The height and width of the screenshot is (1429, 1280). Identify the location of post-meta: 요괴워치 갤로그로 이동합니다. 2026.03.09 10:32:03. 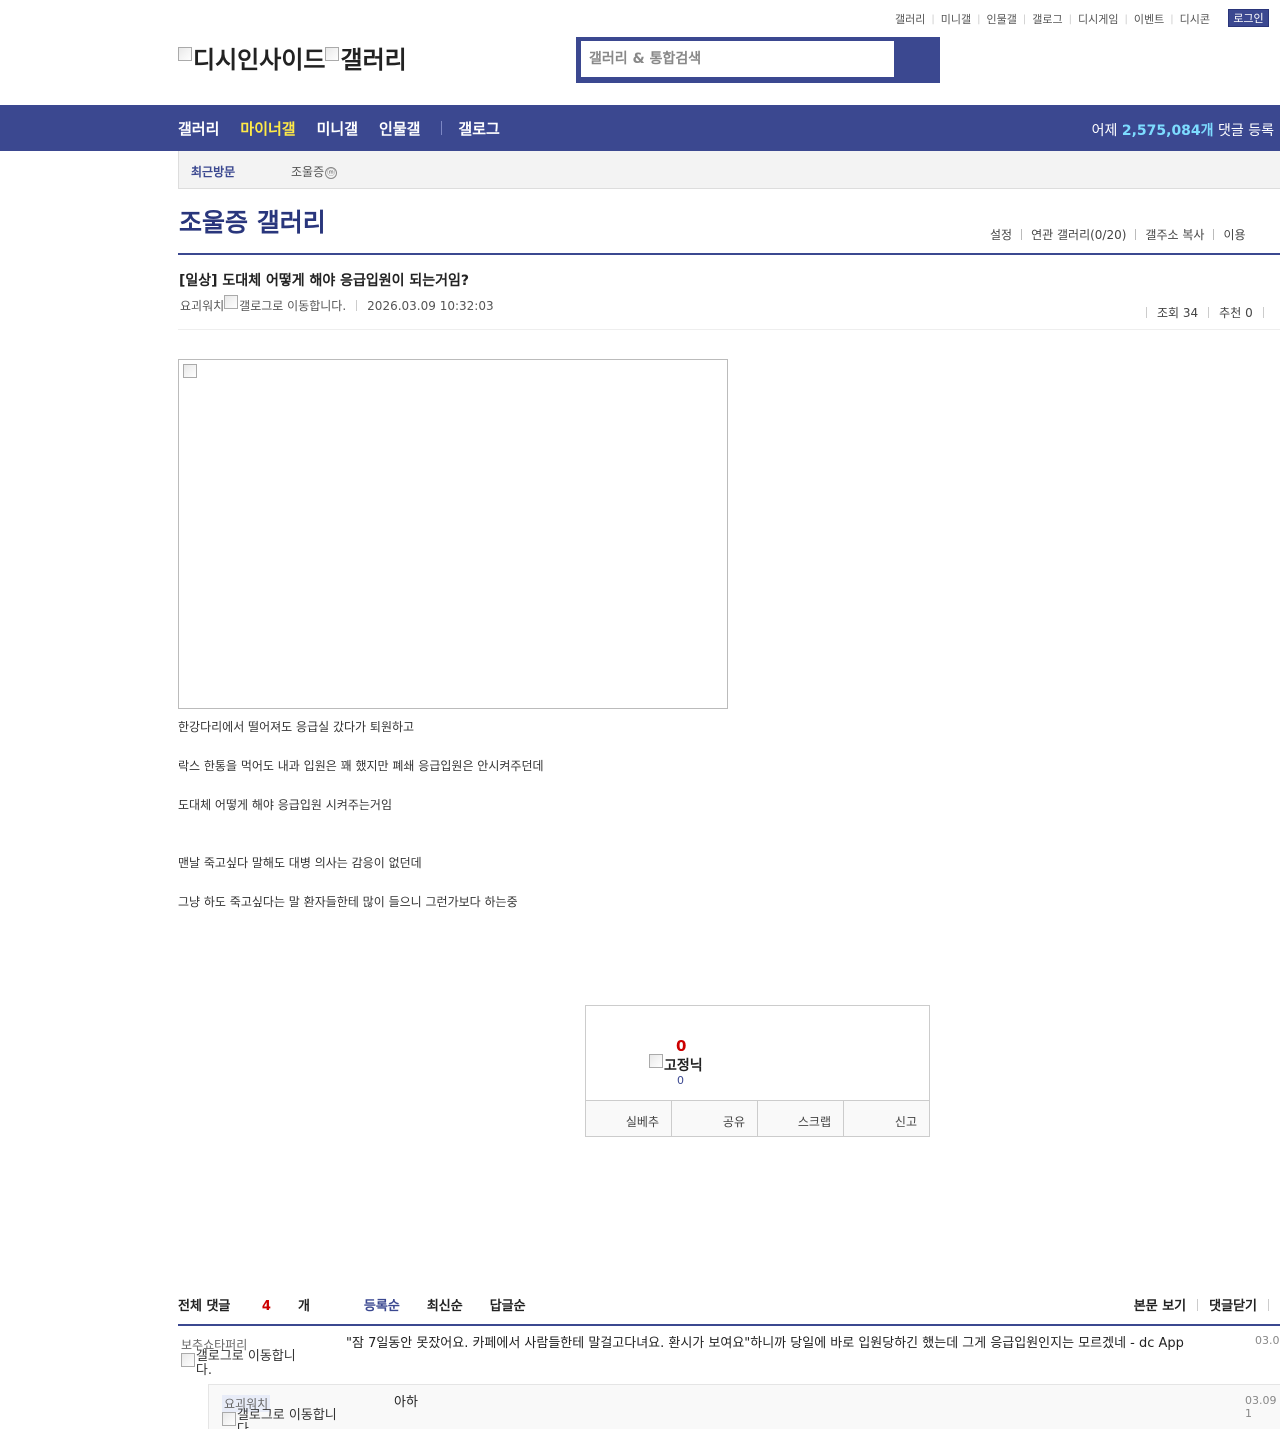
(337, 304).